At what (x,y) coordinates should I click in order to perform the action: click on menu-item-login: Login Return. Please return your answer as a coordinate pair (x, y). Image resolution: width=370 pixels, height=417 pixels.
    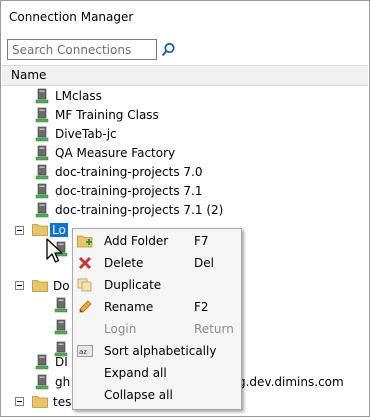
    Looking at the image, I should click on (157, 329).